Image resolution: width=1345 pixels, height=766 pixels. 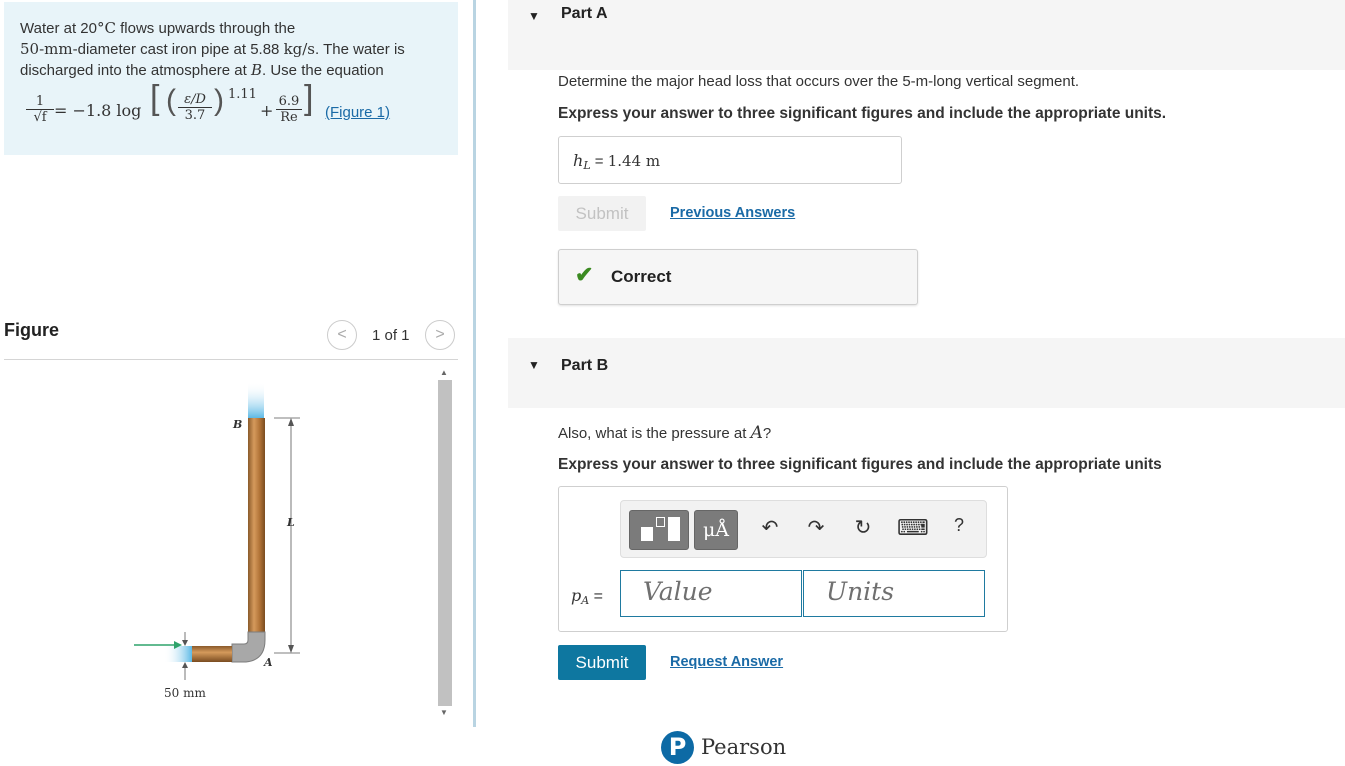 What do you see at coordinates (576, 595) in the screenshot?
I see `pressure-var: p` at bounding box center [576, 595].